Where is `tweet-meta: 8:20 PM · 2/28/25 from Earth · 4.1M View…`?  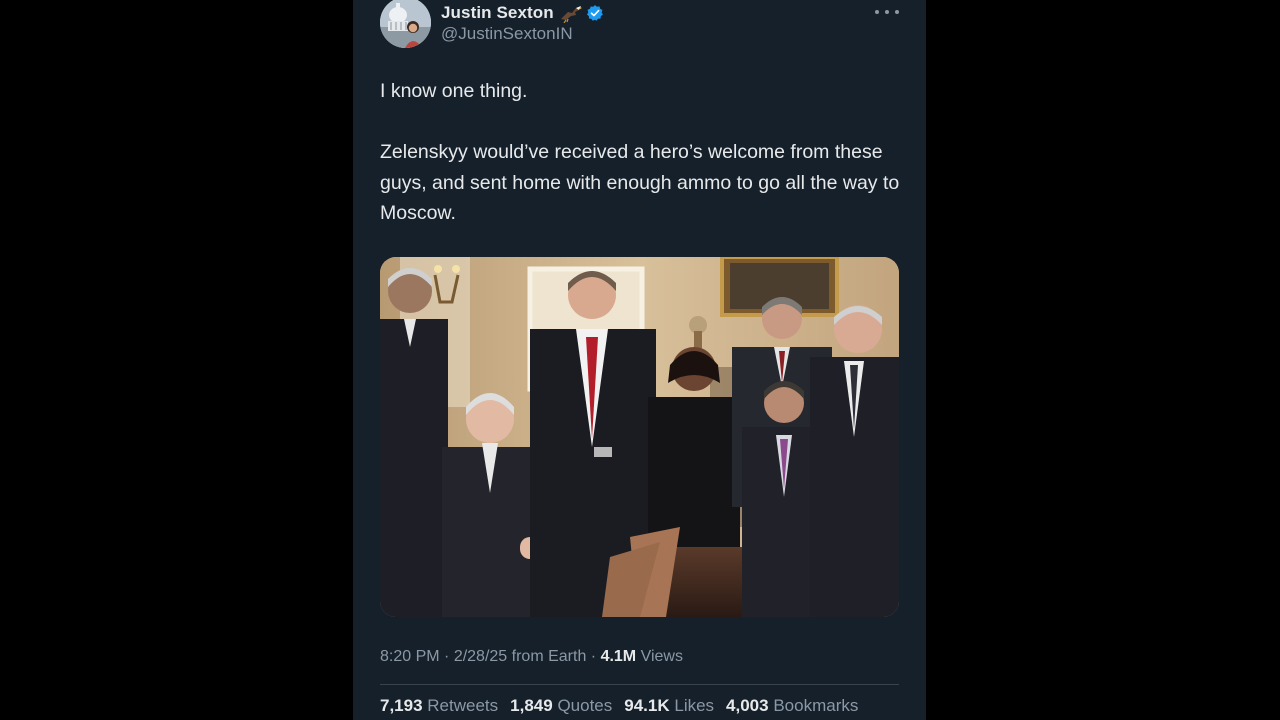
tweet-meta: 8:20 PM · 2/28/25 from Earth · 4.1M View… is located at coordinates (531, 657).